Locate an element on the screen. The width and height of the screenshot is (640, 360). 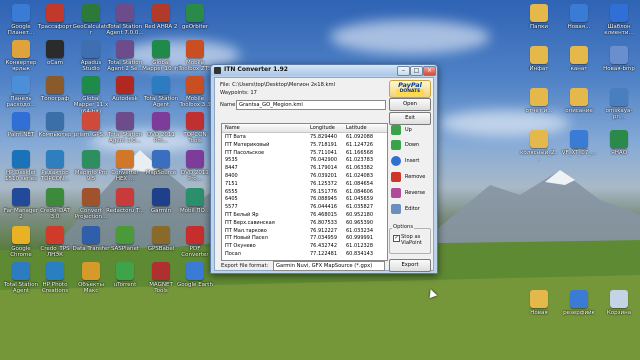
title-bar: ITN Converter 1.92 – □ × is located at coordinates (324, 70).